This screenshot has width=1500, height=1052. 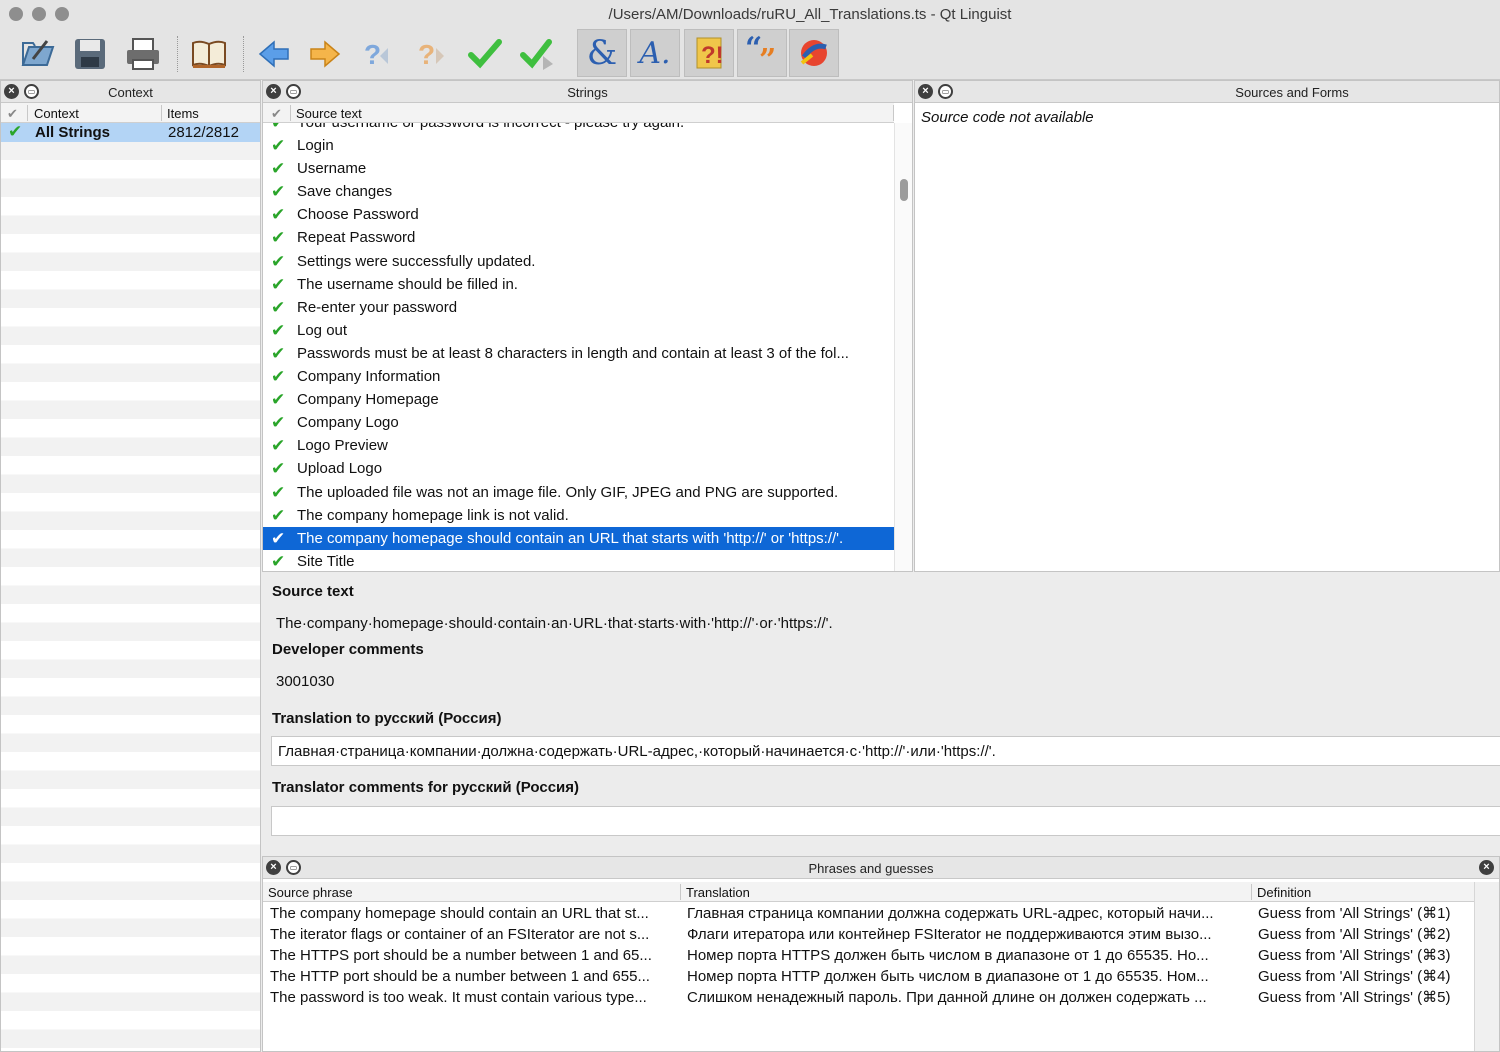 What do you see at coordinates (578, 113) in the screenshot?
I see `strings-column-header: ✔ Source text` at bounding box center [578, 113].